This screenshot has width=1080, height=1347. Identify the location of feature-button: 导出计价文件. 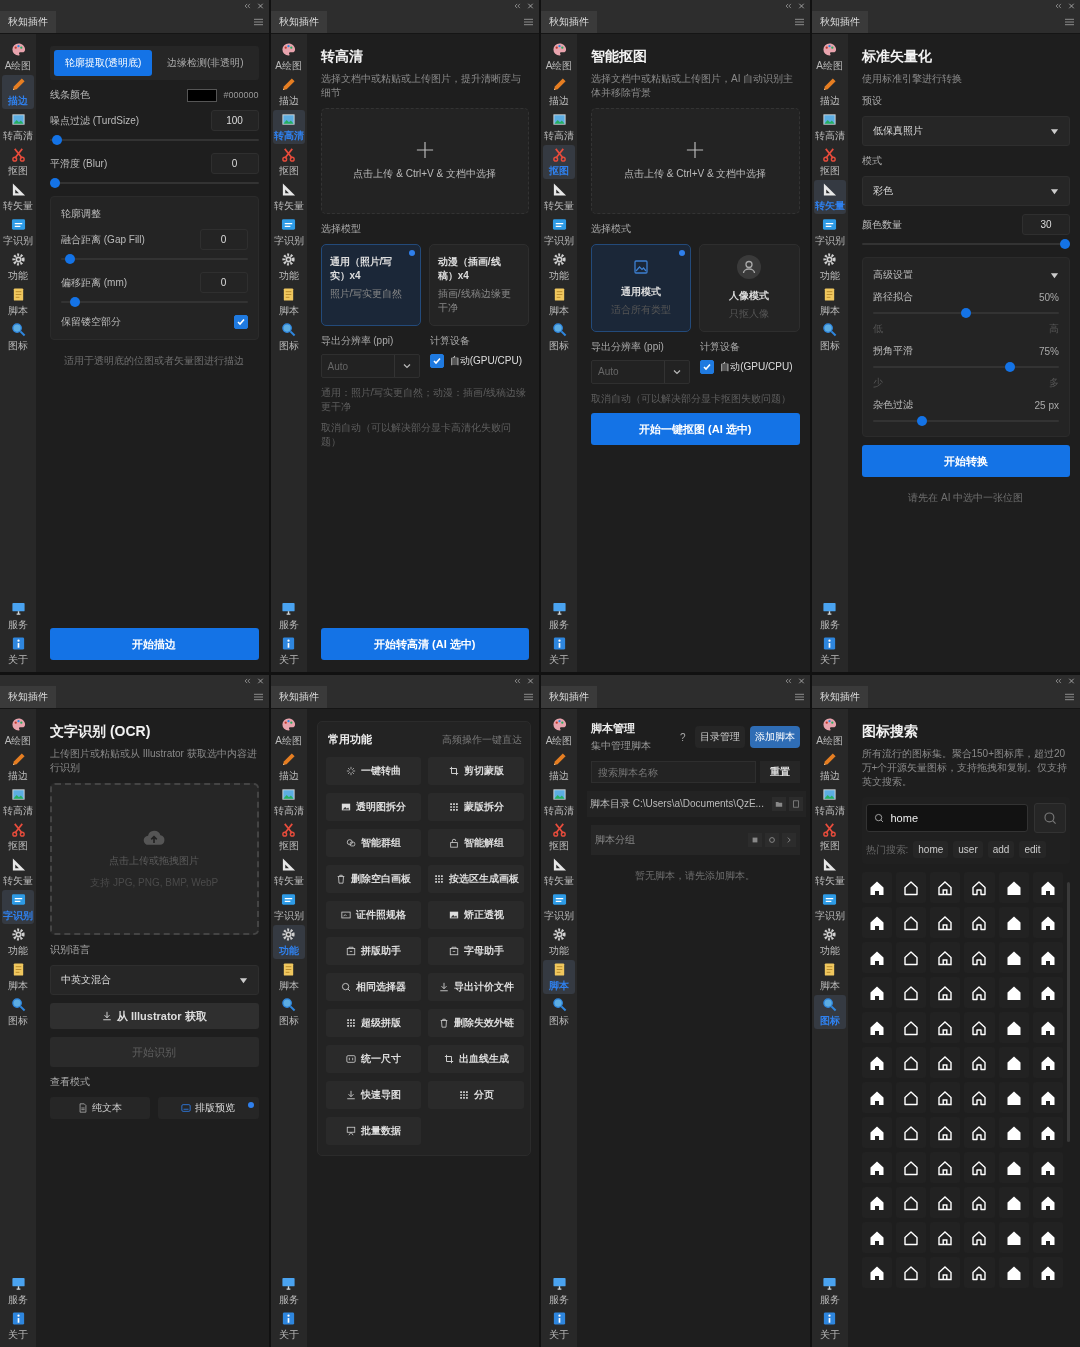
(476, 987).